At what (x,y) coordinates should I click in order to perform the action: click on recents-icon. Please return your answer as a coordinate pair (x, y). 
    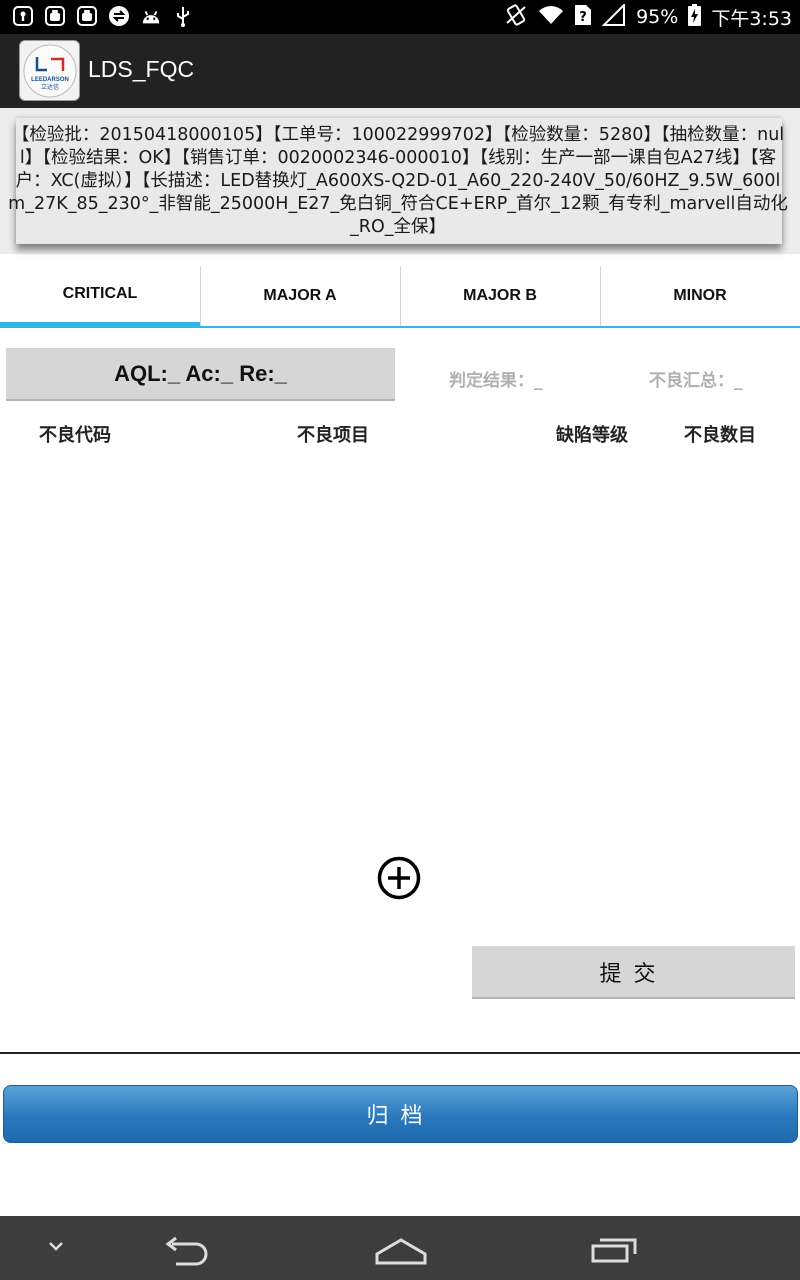
    Looking at the image, I should click on (615, 1251).